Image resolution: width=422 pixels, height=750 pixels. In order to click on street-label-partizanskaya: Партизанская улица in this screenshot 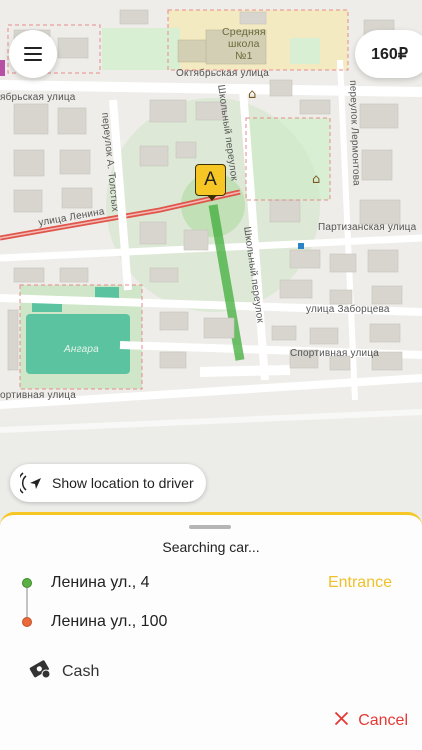, I will do `click(367, 227)`.